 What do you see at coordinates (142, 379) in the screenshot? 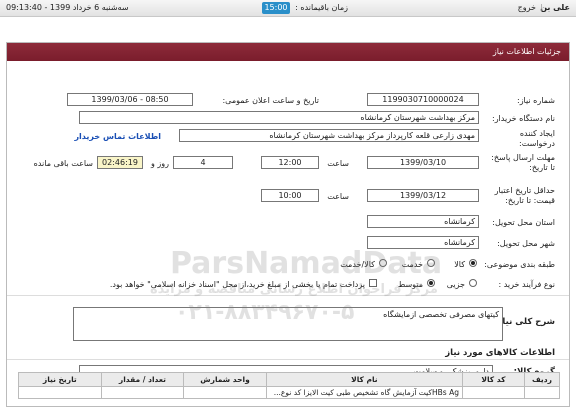
I see `col-qty: تعداد / مقدار` at bounding box center [142, 379].